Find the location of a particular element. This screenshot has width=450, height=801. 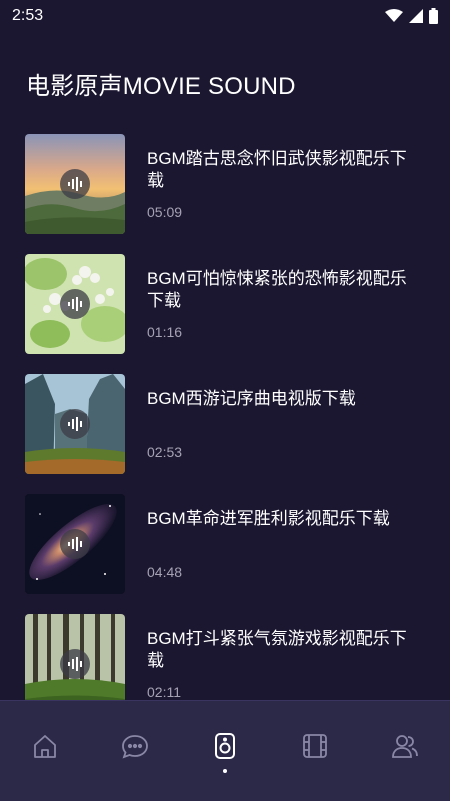

film-icon is located at coordinates (315, 746).